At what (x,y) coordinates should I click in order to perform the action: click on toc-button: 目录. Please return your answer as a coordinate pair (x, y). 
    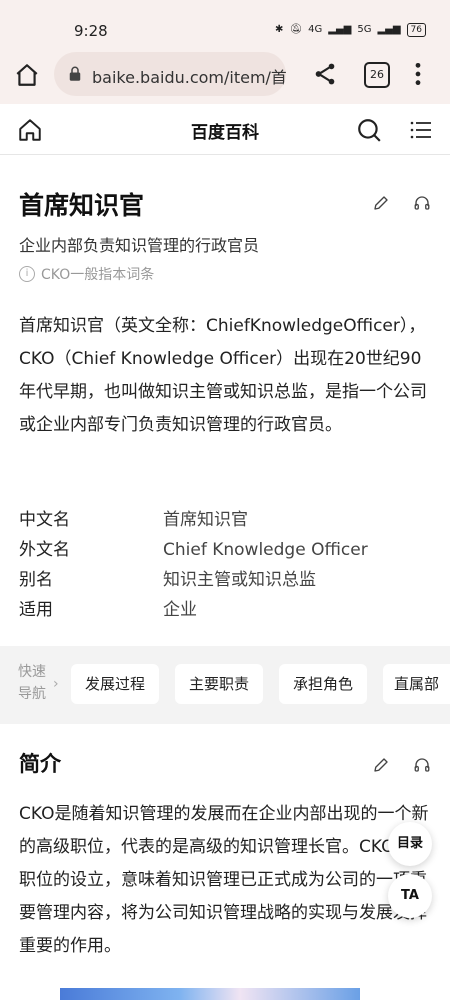
    Looking at the image, I should click on (410, 844).